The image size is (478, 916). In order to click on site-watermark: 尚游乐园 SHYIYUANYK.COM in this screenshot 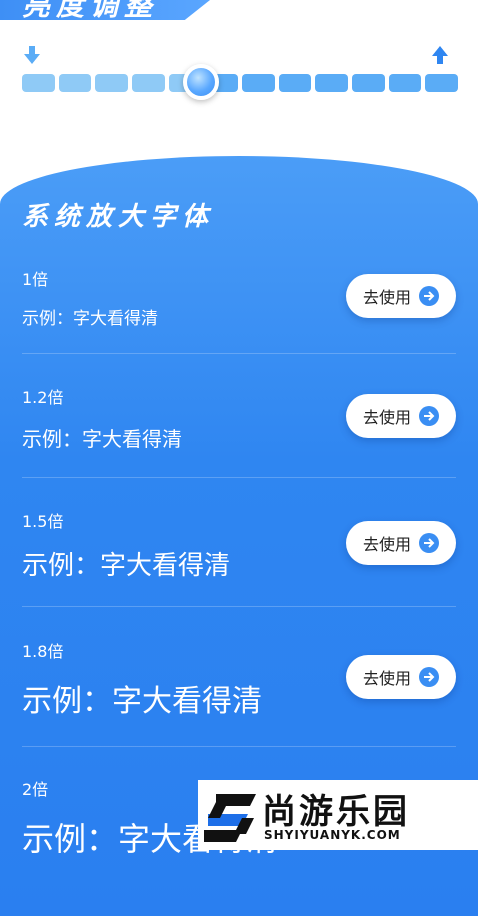, I will do `click(338, 815)`.